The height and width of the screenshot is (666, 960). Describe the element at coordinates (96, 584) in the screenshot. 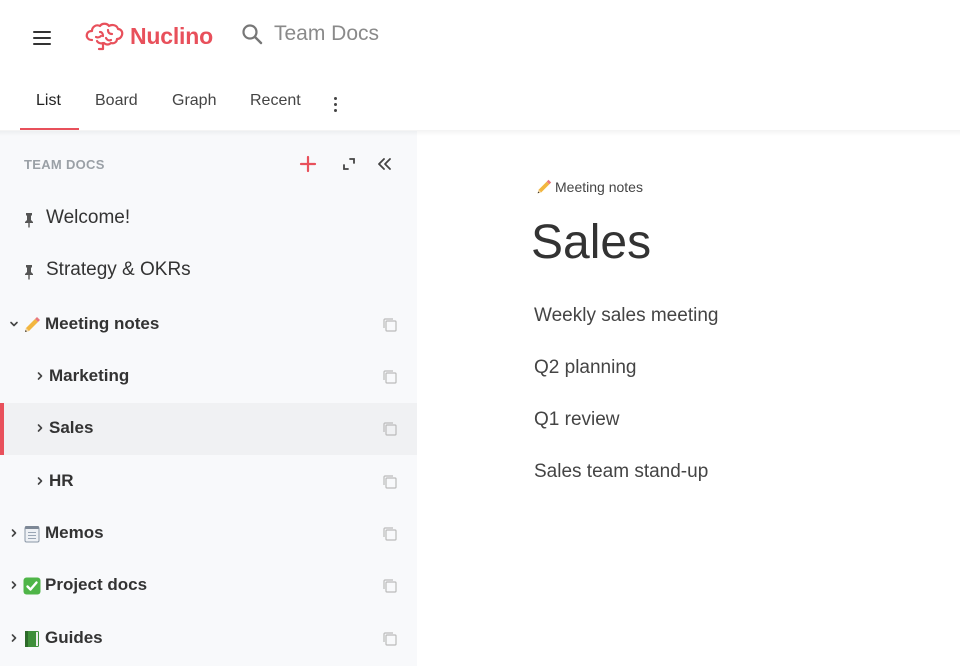

I see `sidebar-item-label: Project docs` at that location.